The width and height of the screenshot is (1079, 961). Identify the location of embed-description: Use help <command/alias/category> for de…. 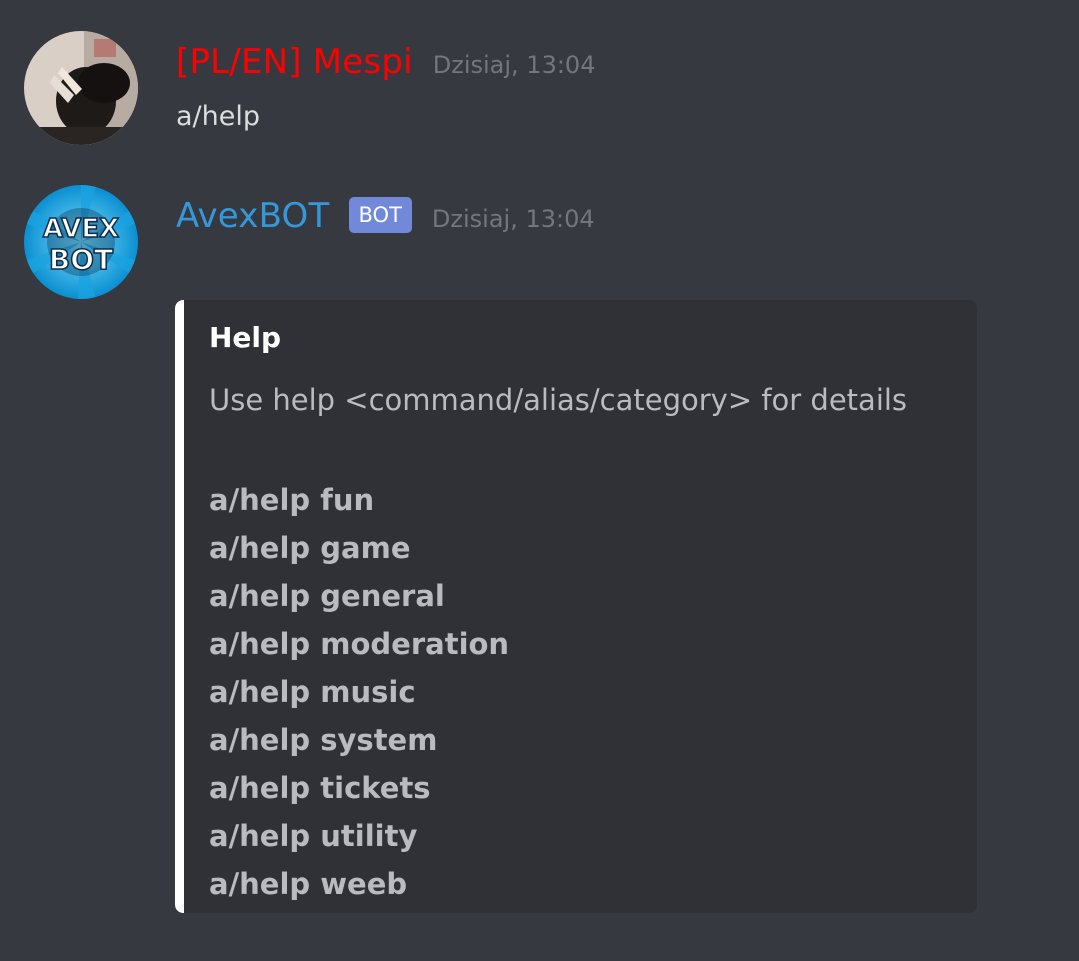
(558, 400).